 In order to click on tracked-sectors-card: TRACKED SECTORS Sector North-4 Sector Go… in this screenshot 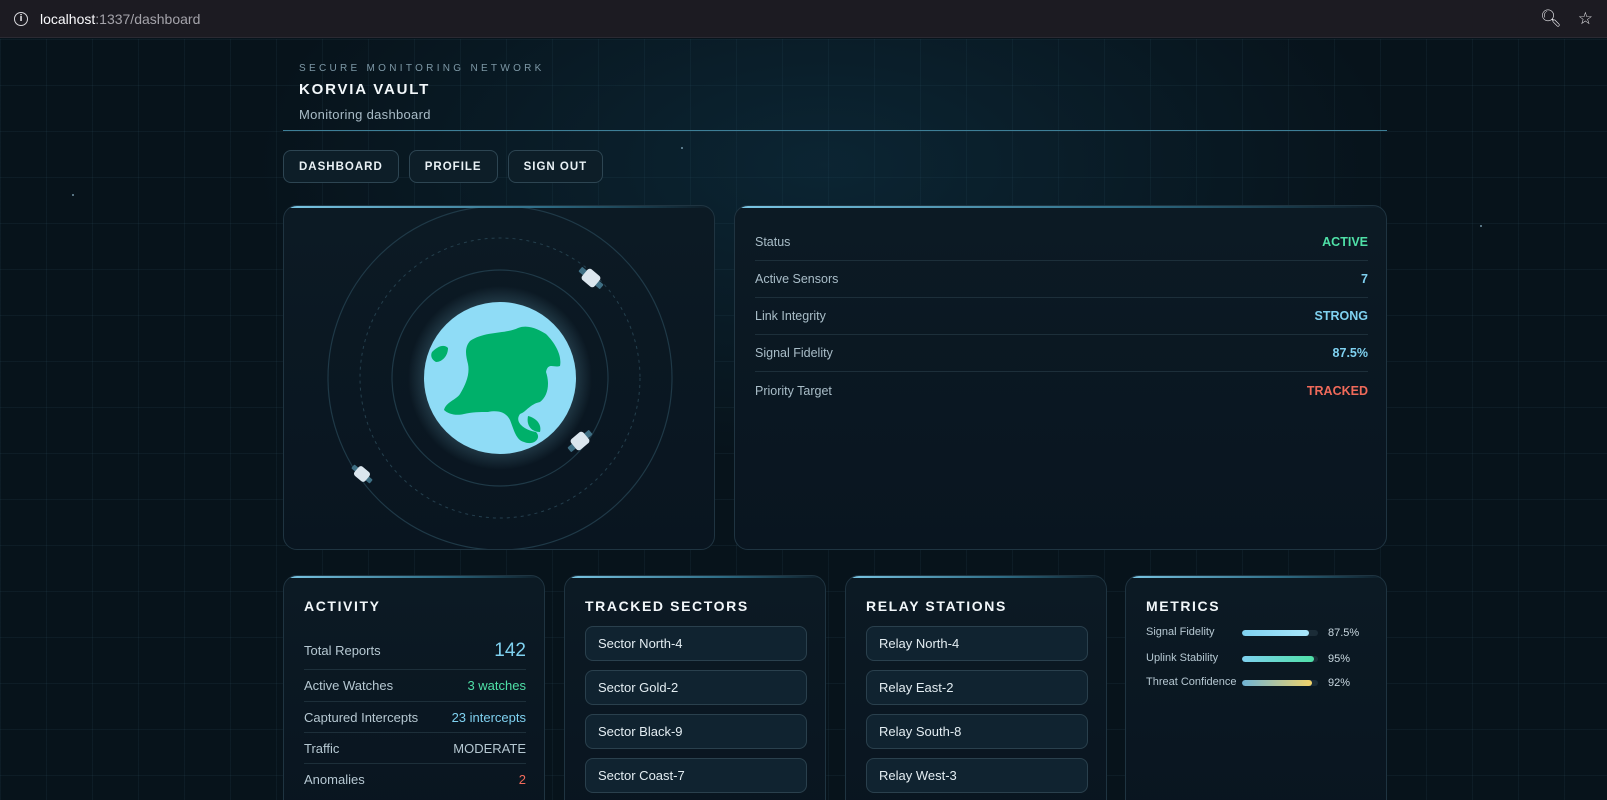, I will do `click(695, 687)`.